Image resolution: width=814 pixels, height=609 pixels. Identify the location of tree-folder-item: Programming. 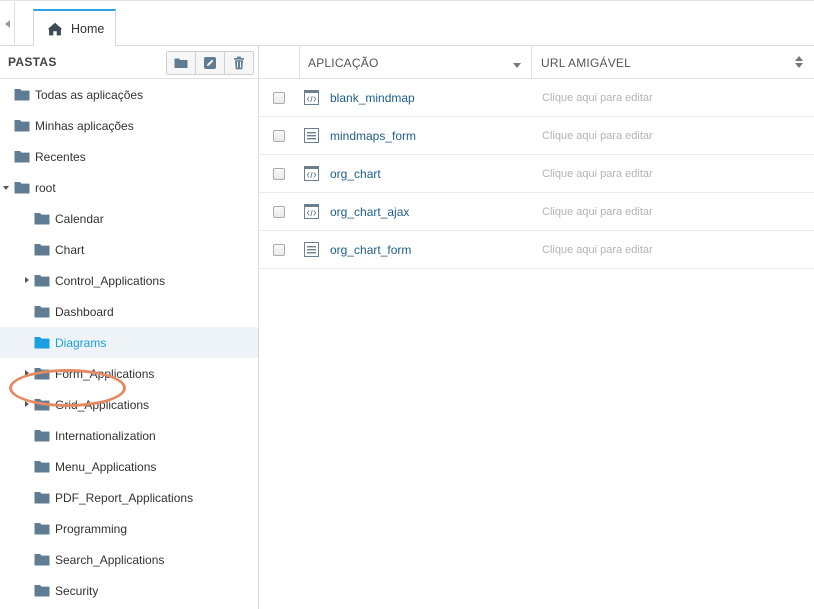
(129, 528).